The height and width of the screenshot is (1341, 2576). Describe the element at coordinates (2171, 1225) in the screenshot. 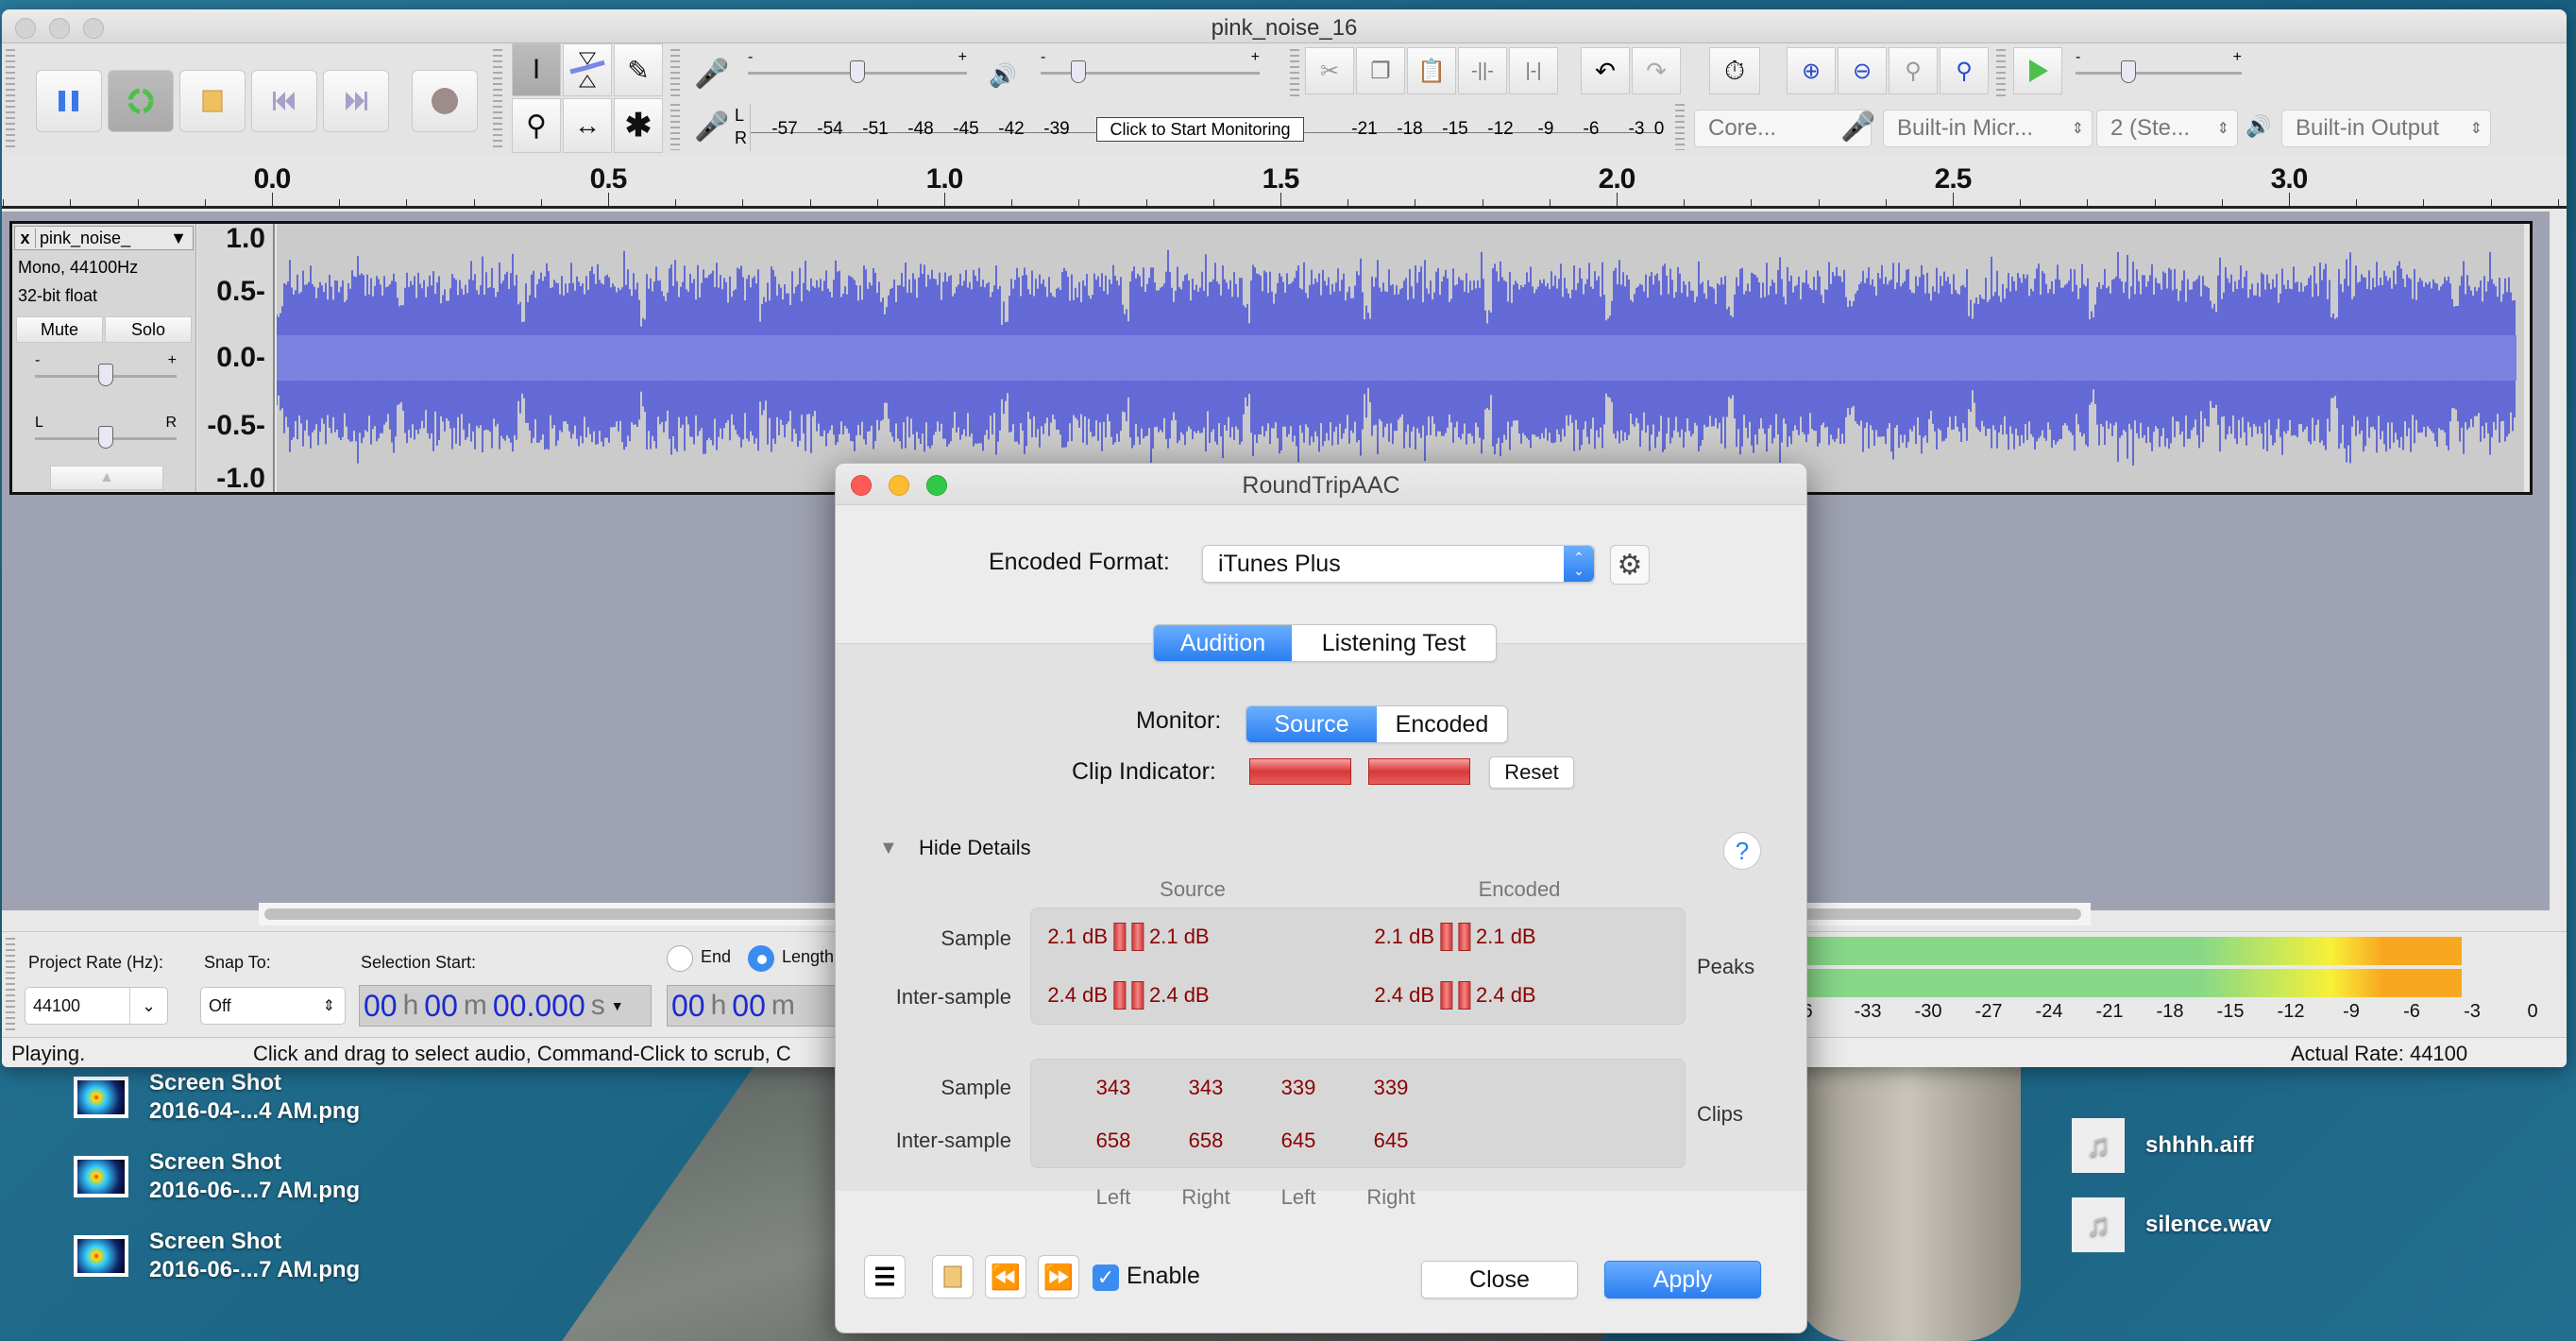

I see `desktop-file: ♫ silence.wav` at that location.